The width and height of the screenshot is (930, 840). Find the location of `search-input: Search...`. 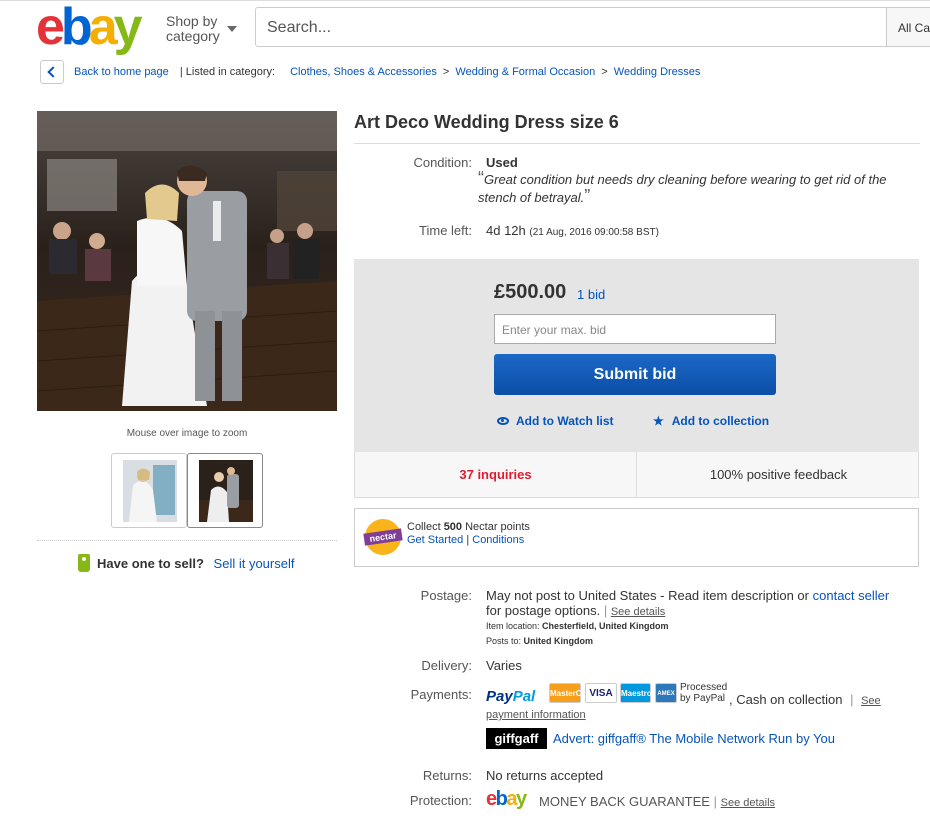

search-input: Search... is located at coordinates (592, 27).